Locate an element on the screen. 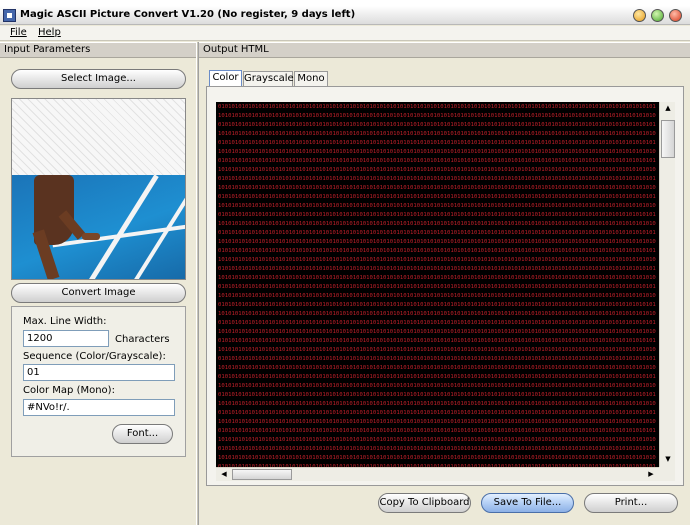 This screenshot has height=525, width=690. menu-file: File is located at coordinates (18, 32).